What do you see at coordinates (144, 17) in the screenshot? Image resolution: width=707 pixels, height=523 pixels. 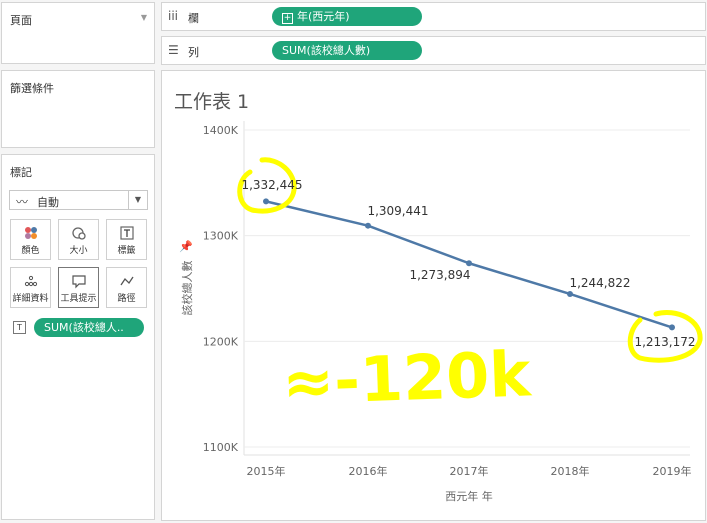 I see `pages-dropdown-arrow-icon: ▼` at bounding box center [144, 17].